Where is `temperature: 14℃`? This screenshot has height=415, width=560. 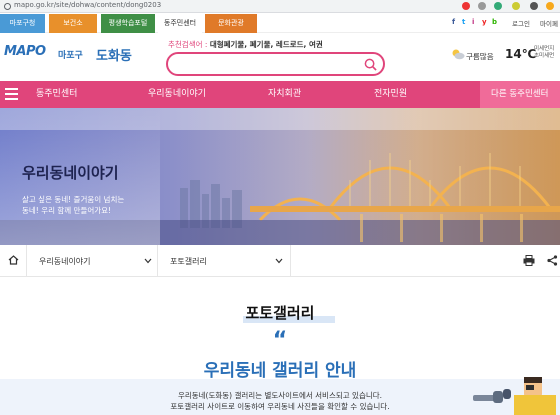
temperature: 14℃ is located at coordinates (521, 54).